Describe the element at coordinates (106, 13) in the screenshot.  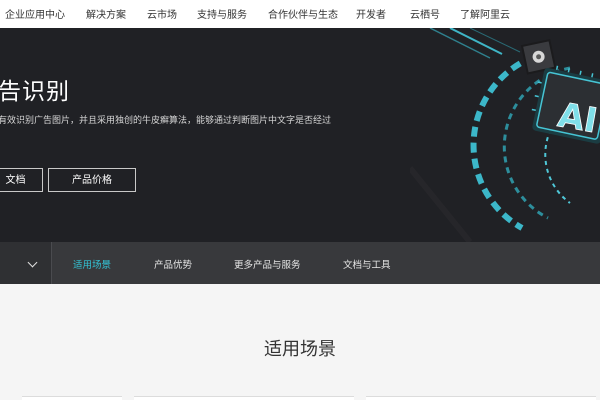
I see `nav-item-solutions: 解决方案` at that location.